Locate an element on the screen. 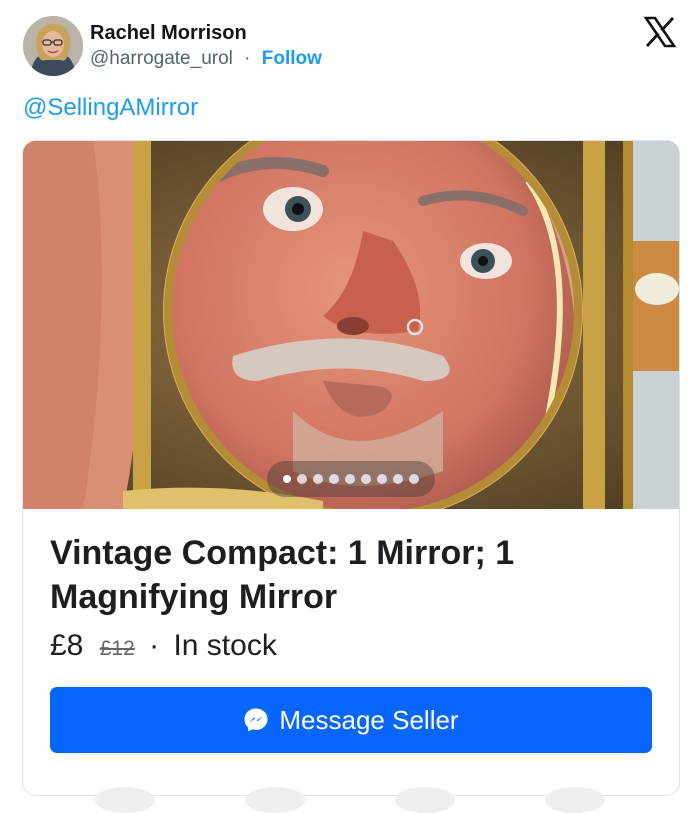  avatar is located at coordinates (53, 46).